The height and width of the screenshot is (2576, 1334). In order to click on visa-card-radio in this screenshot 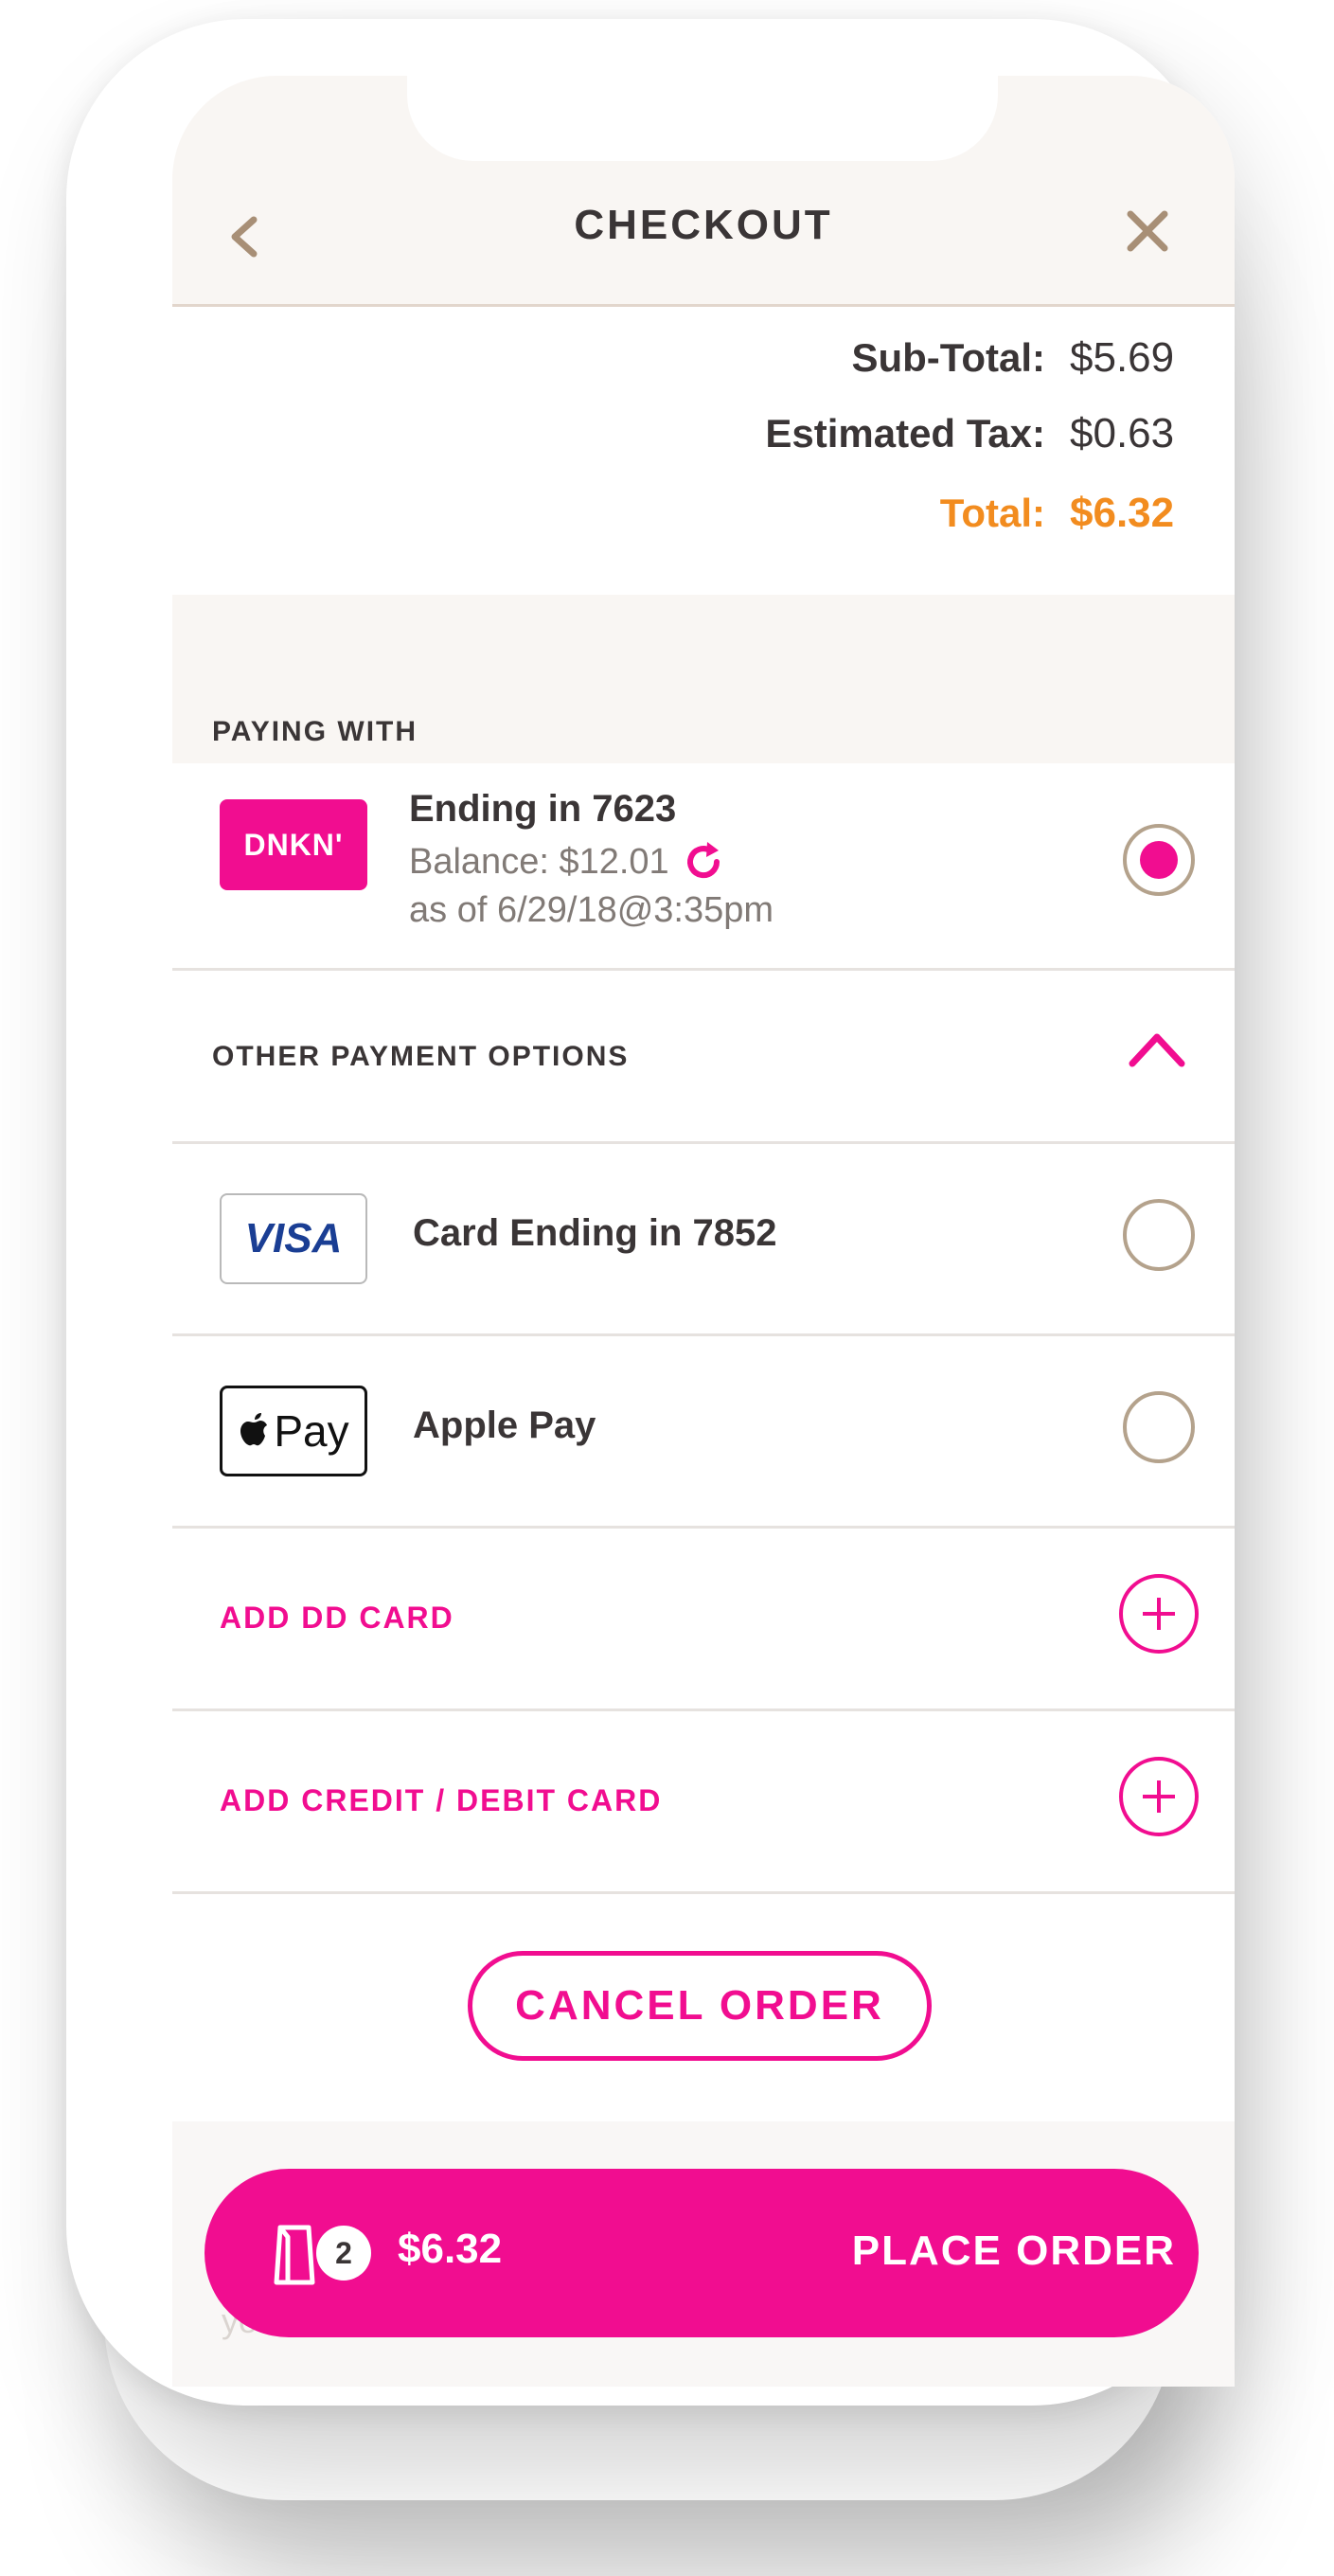, I will do `click(1159, 1235)`.